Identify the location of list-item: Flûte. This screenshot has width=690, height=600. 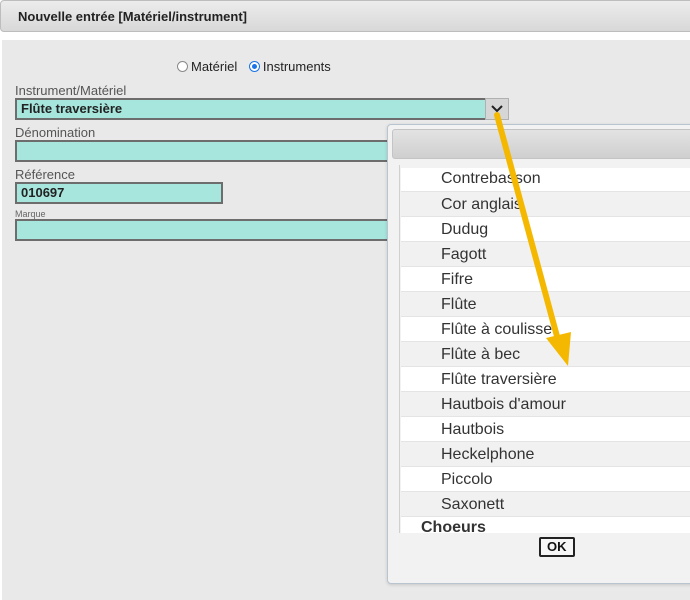
(545, 304).